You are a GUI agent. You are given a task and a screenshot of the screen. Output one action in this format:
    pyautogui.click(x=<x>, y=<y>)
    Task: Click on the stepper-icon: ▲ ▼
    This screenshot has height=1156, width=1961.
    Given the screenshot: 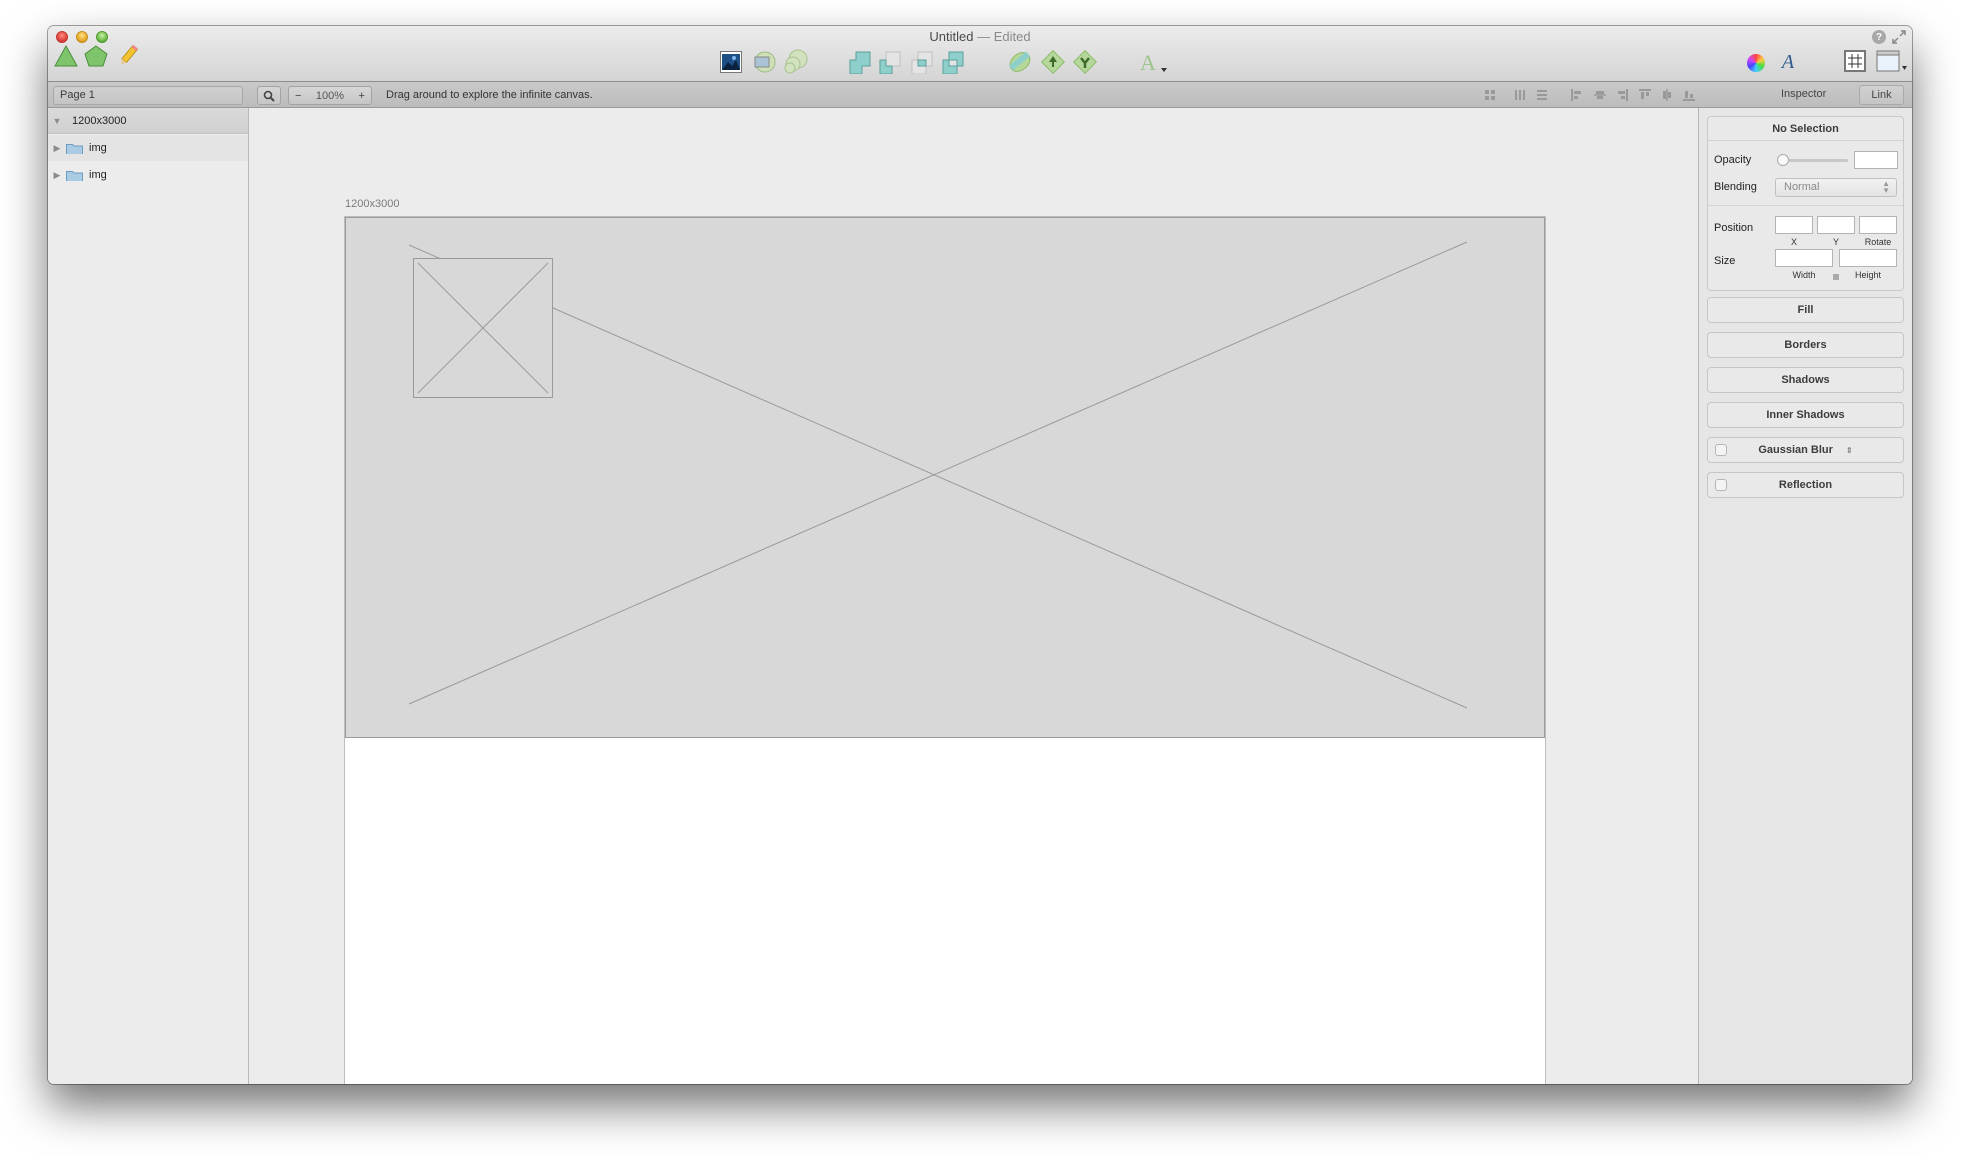 What is the action you would take?
    pyautogui.click(x=1886, y=187)
    